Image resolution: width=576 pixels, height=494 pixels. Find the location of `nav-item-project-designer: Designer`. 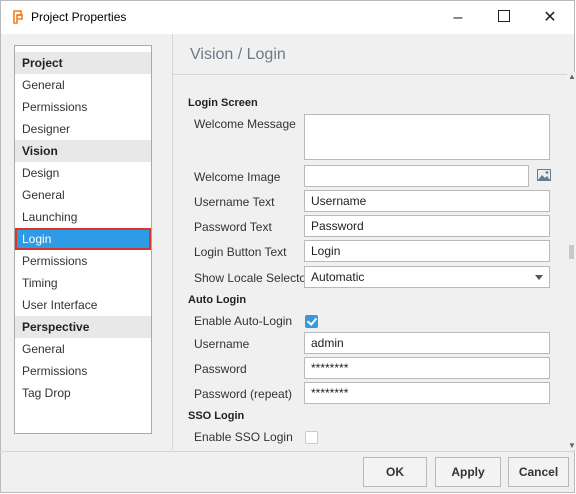

nav-item-project-designer: Designer is located at coordinates (83, 129).